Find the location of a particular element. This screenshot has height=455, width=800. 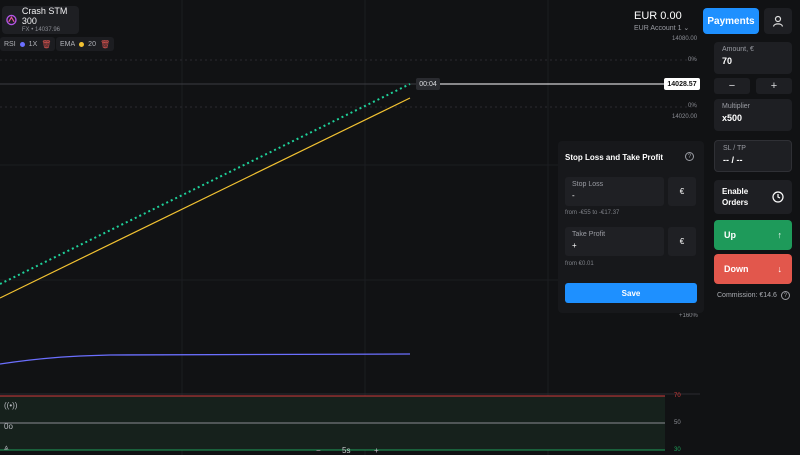

osc-label: 50 is located at coordinates (677, 423).